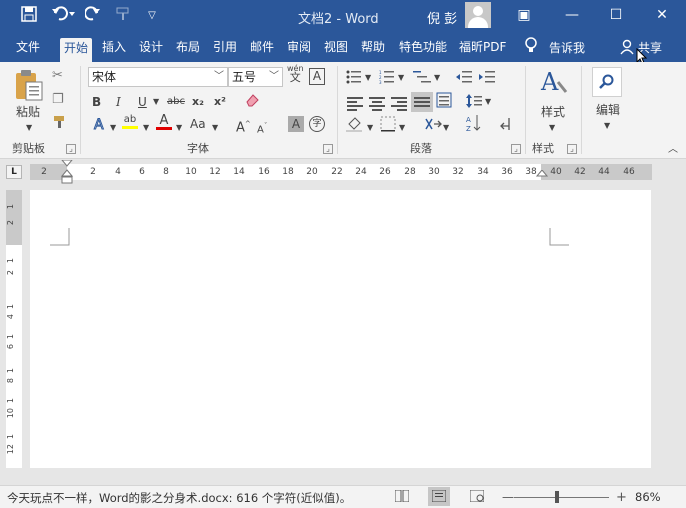  Describe the element at coordinates (58, 100) in the screenshot. I see `copy-icon: ❐` at that location.